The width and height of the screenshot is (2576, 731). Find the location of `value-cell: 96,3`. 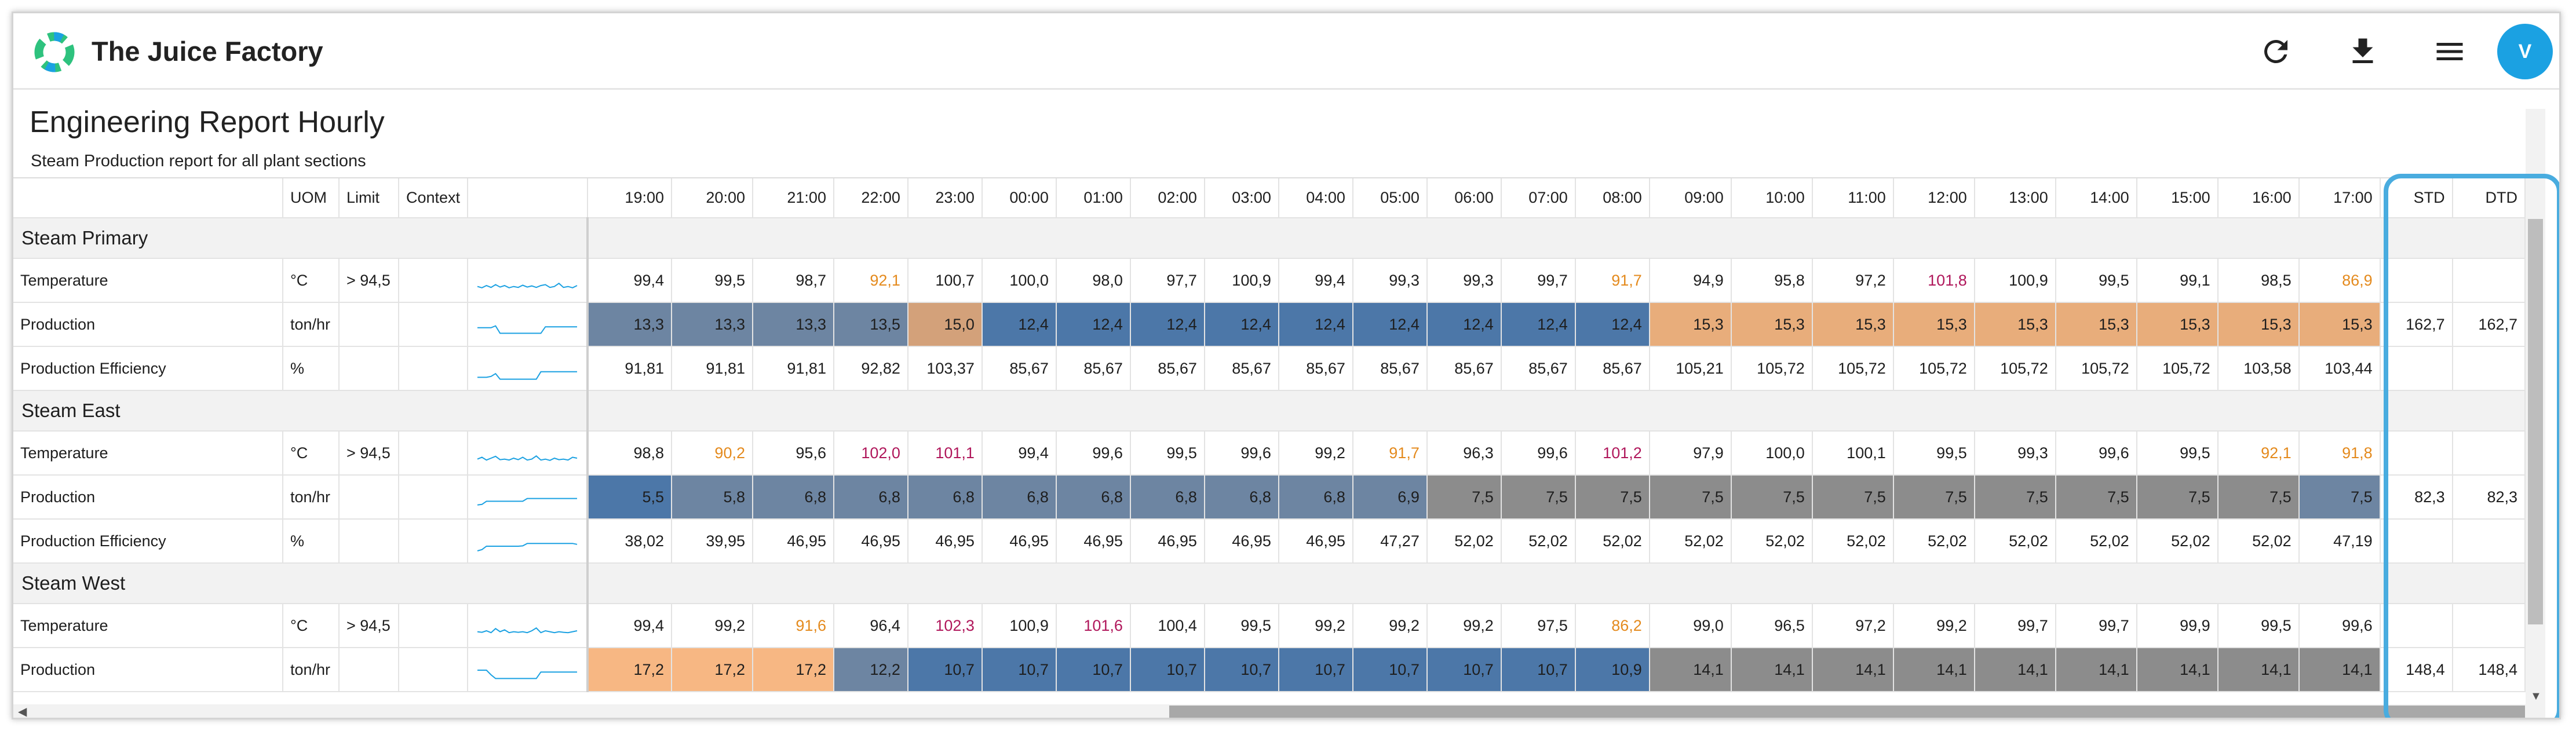

value-cell: 96,3 is located at coordinates (1464, 453).